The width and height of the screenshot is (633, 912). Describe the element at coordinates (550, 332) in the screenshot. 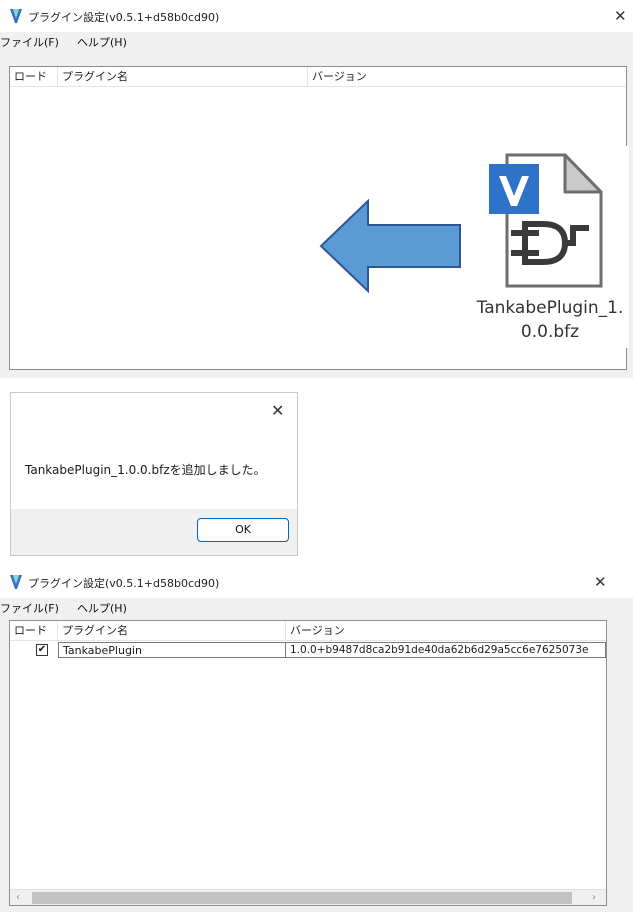

I see `file-name-line2: 0.0.bfz` at that location.